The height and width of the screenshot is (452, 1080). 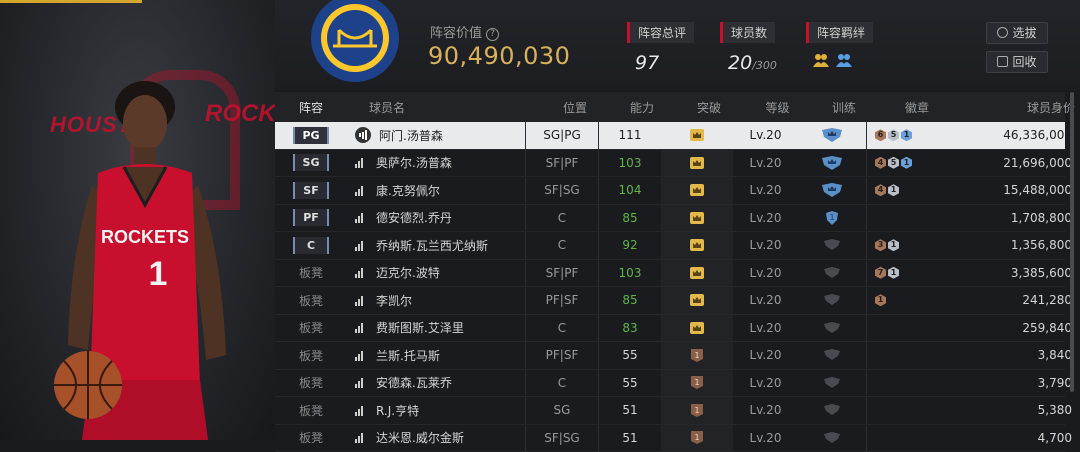 I want to click on player-name-cell: 兰斯.托马斯, so click(x=436, y=355).